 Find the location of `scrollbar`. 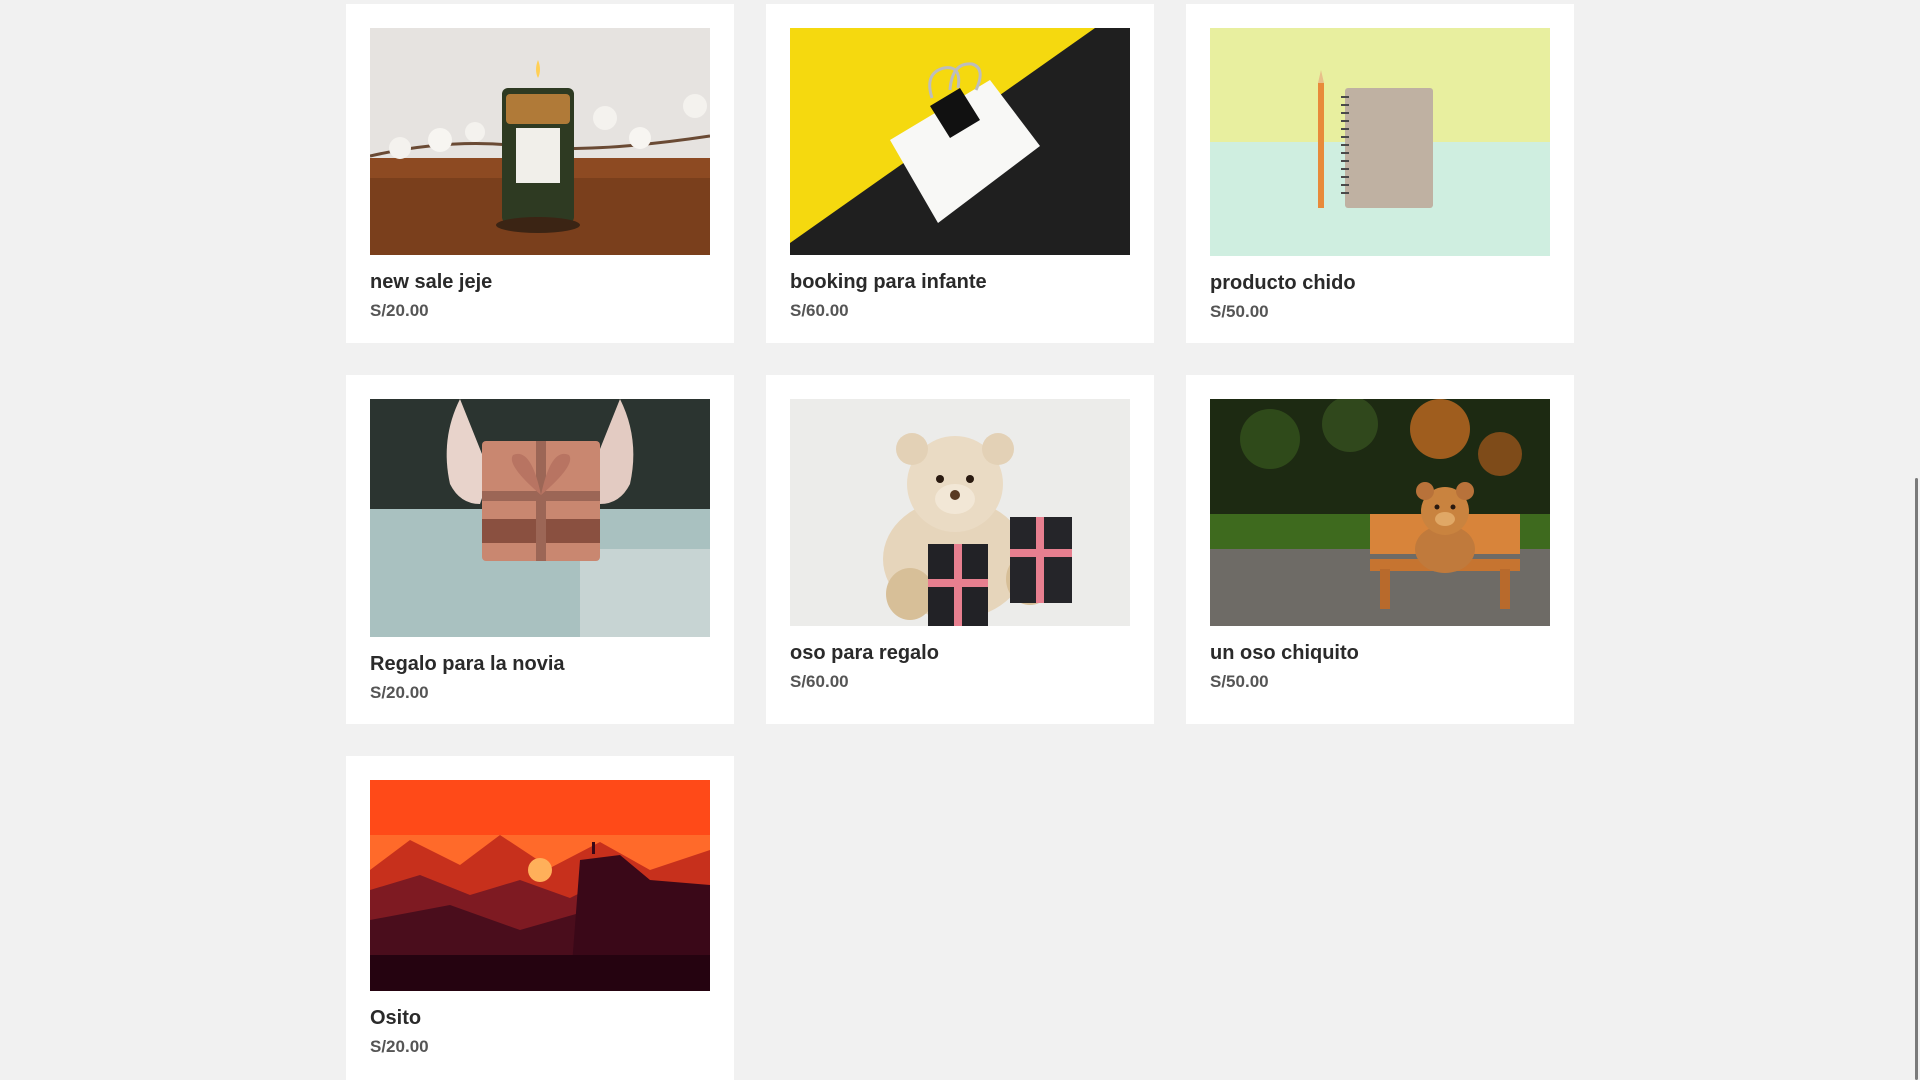

scrollbar is located at coordinates (1914, 540).